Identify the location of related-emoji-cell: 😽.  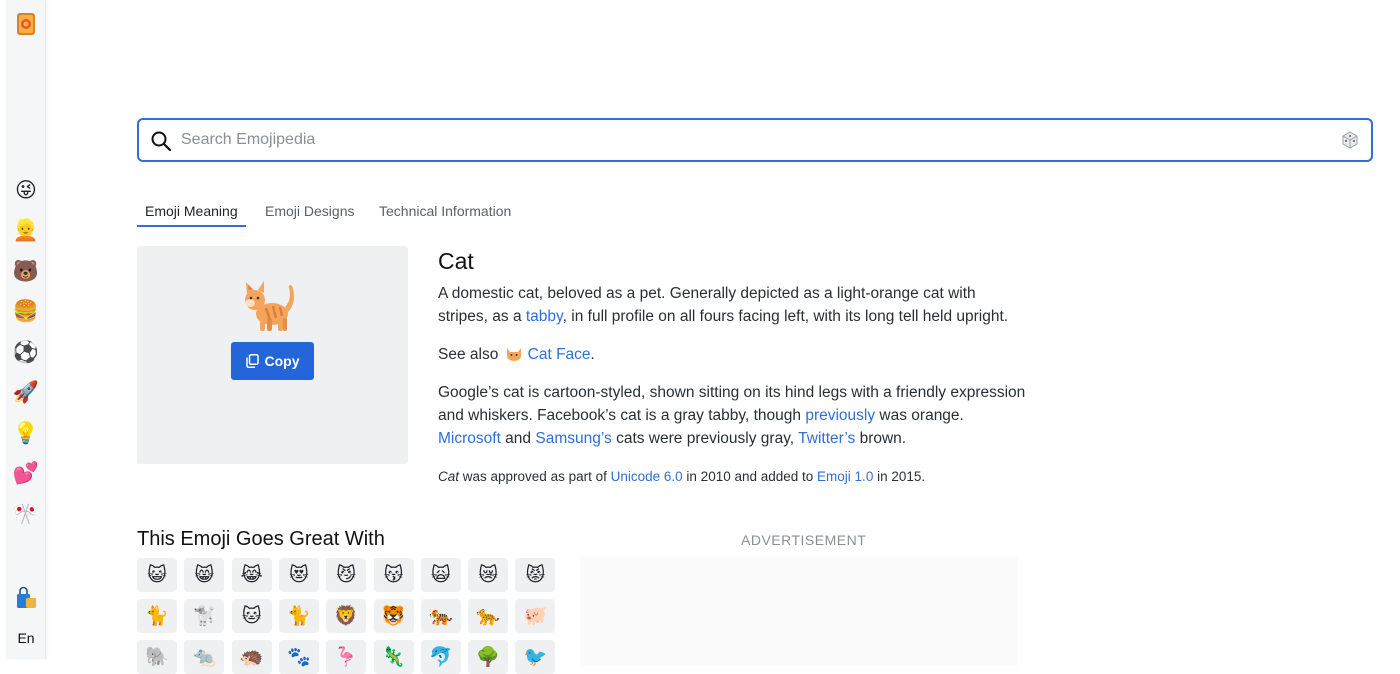
(393, 575).